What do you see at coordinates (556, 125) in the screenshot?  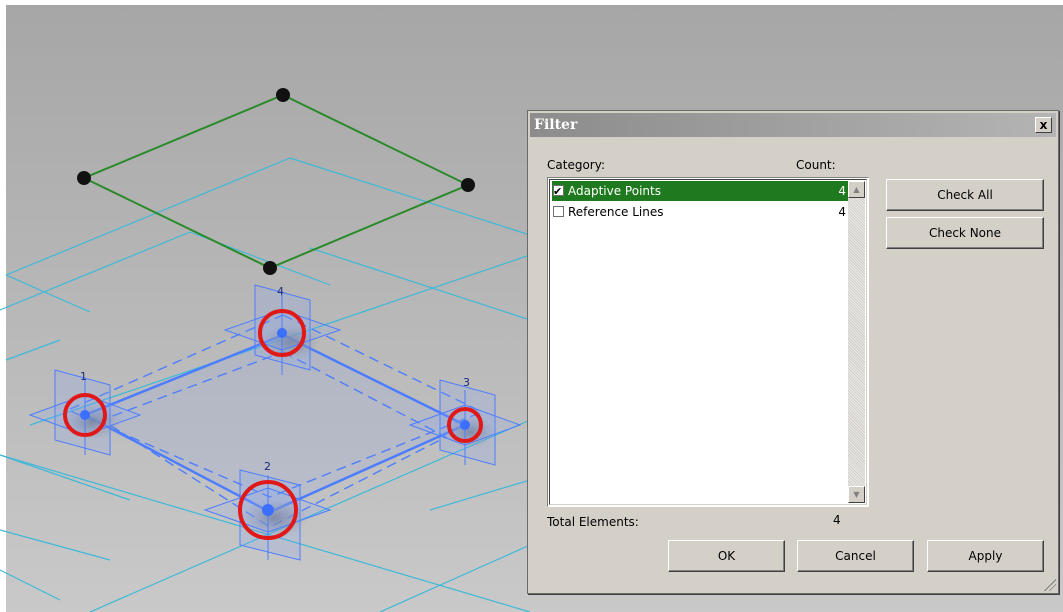 I see `dialog-title: Filter` at bounding box center [556, 125].